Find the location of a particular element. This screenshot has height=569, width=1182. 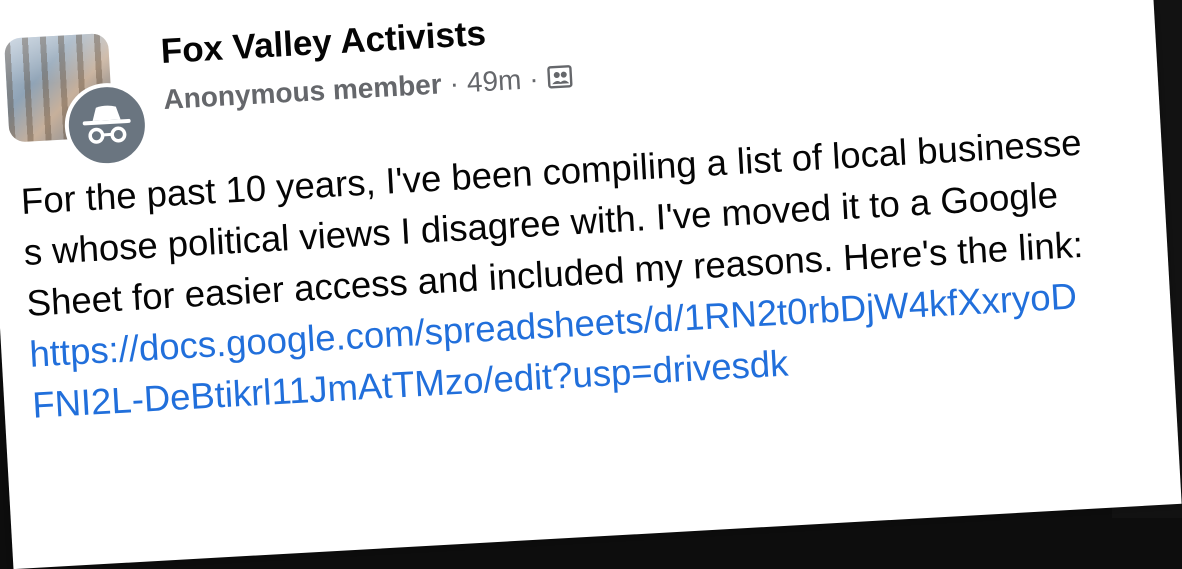

post-time: 49m is located at coordinates (494, 81).